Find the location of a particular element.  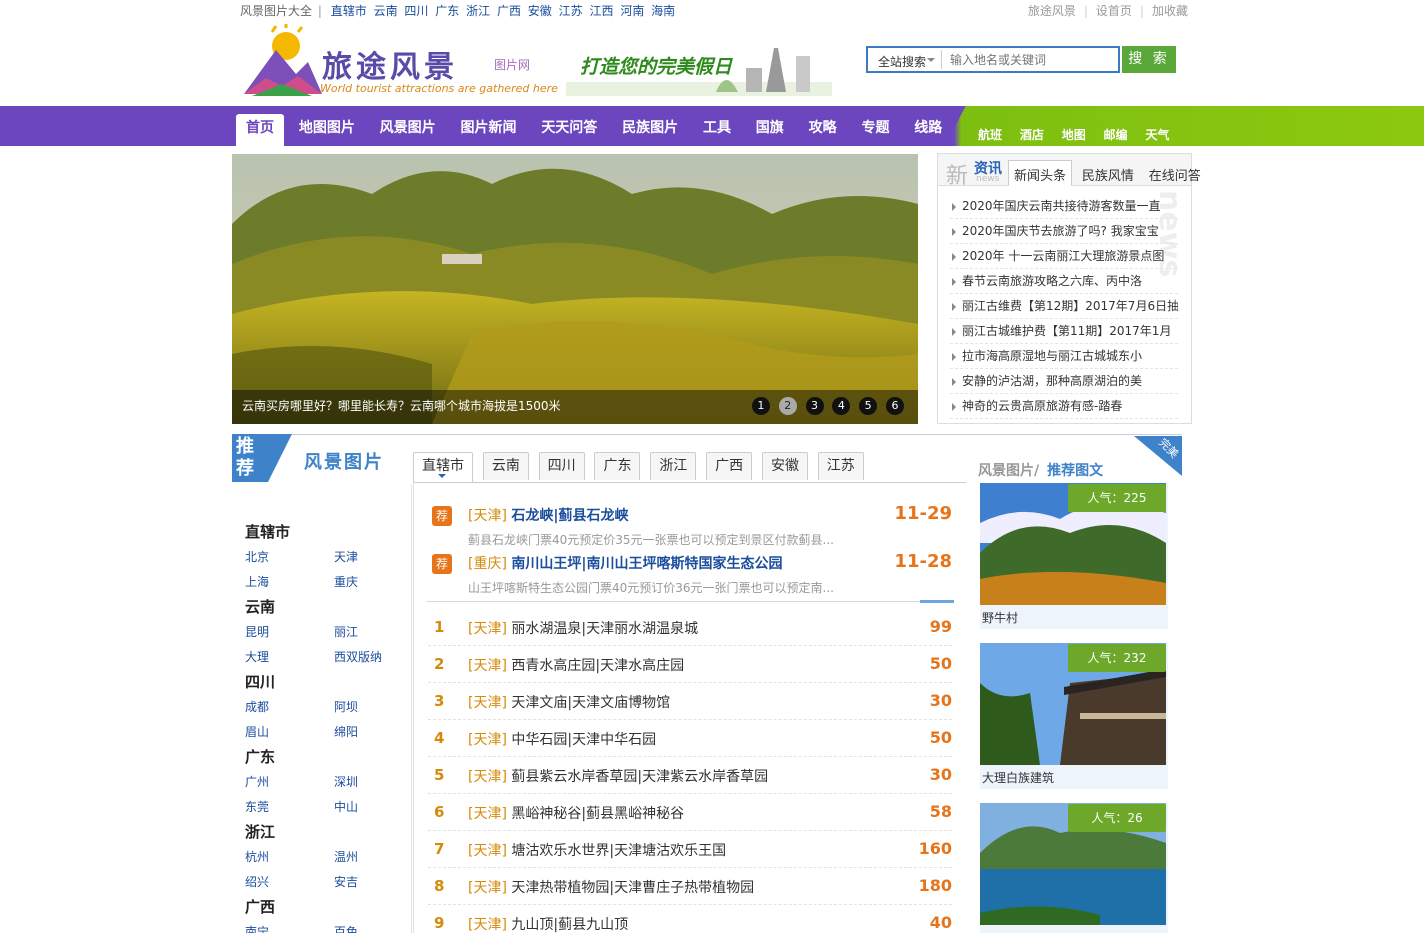

news-item: 春节云南旅游攻略之六库、丙中洛 is located at coordinates (1064, 281).